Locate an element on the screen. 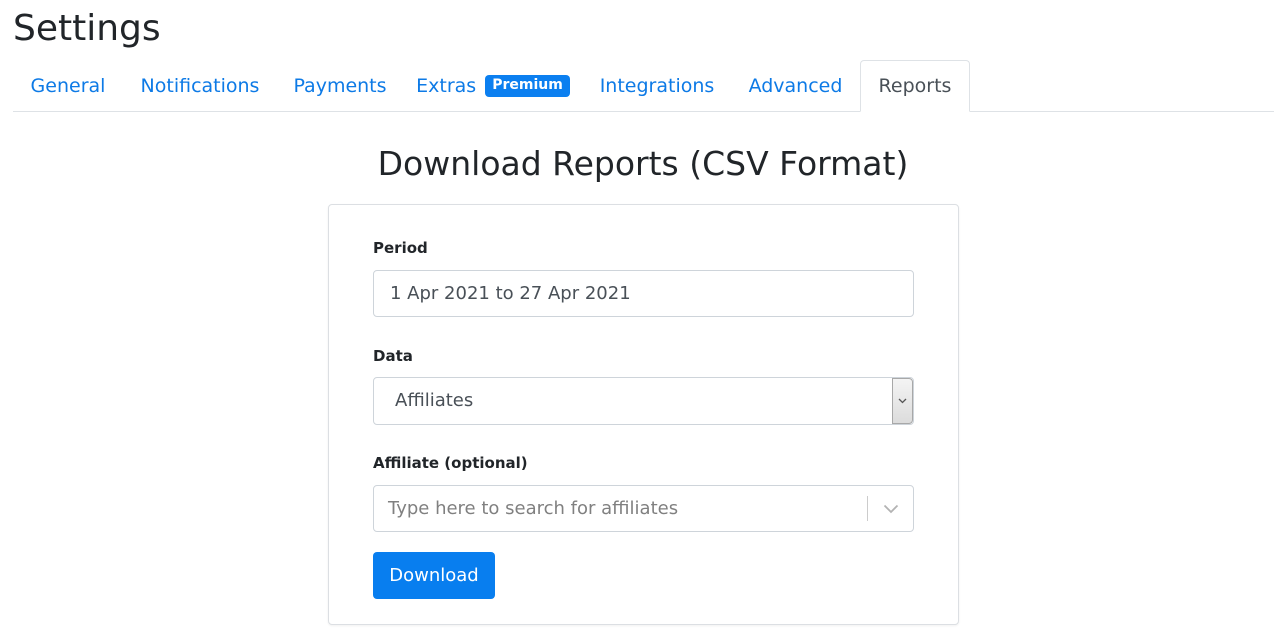 Image resolution: width=1286 pixels, height=642 pixels. section-title: Download Reports (CSV Format) is located at coordinates (643, 163).